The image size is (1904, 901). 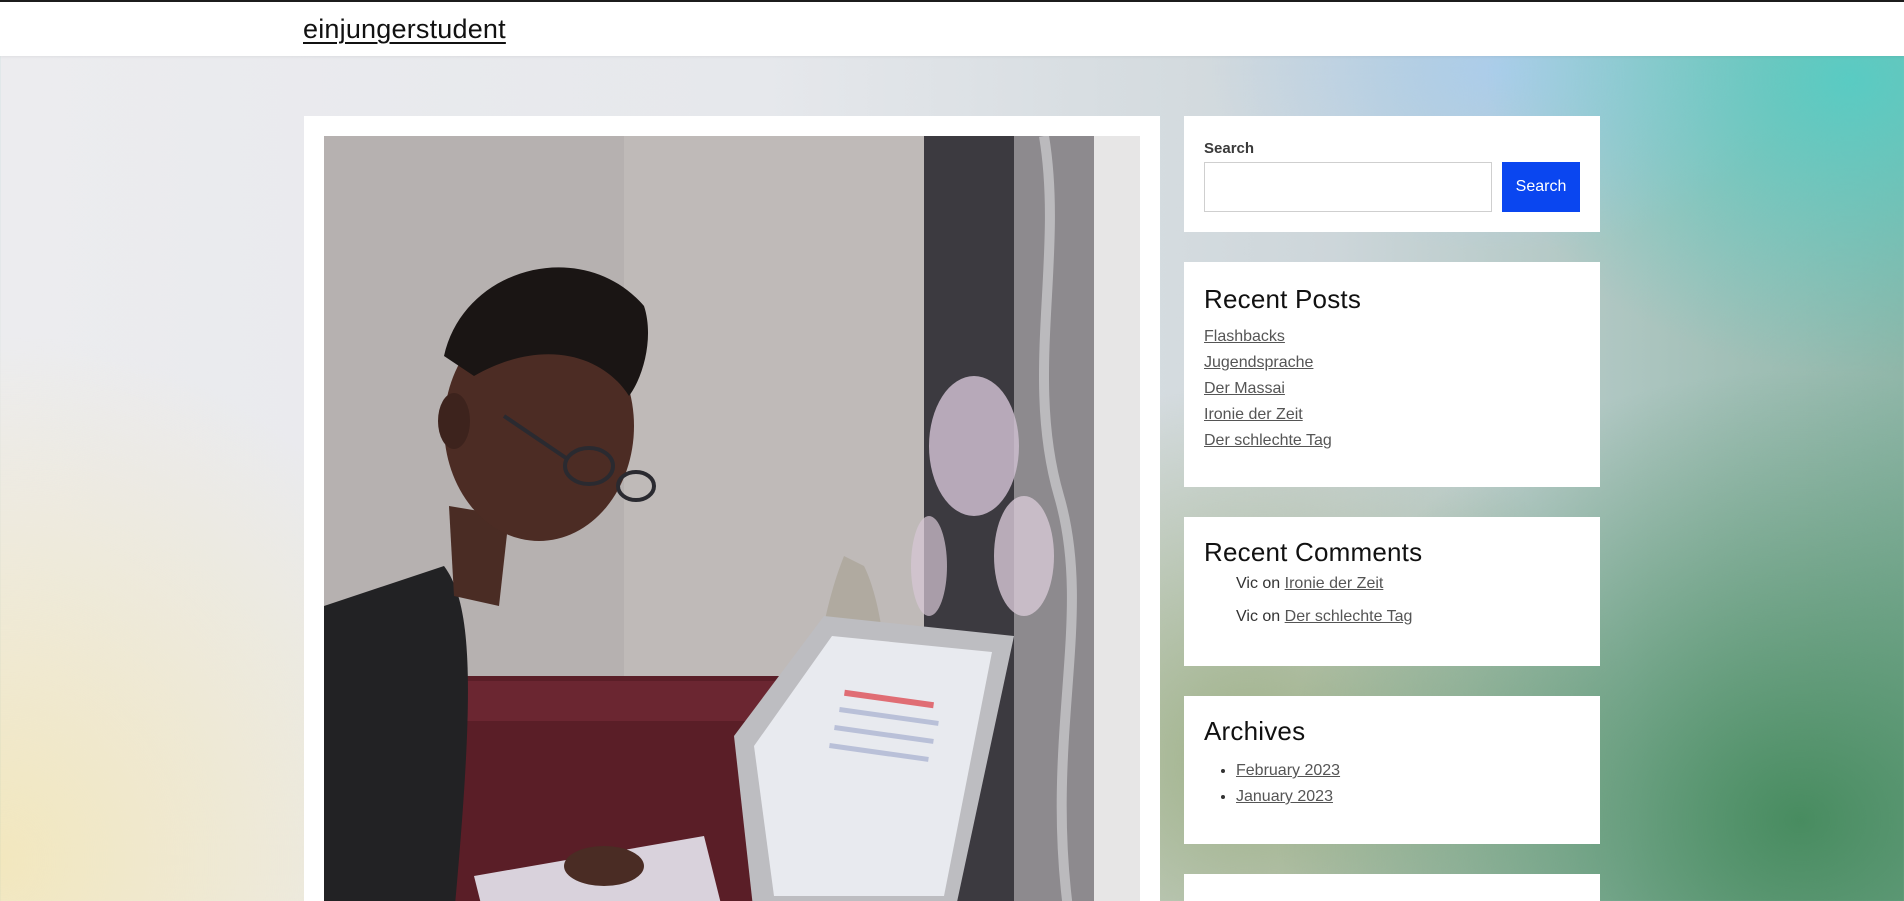 I want to click on comment-post-link: Der schlechte Tag, so click(x=1349, y=616).